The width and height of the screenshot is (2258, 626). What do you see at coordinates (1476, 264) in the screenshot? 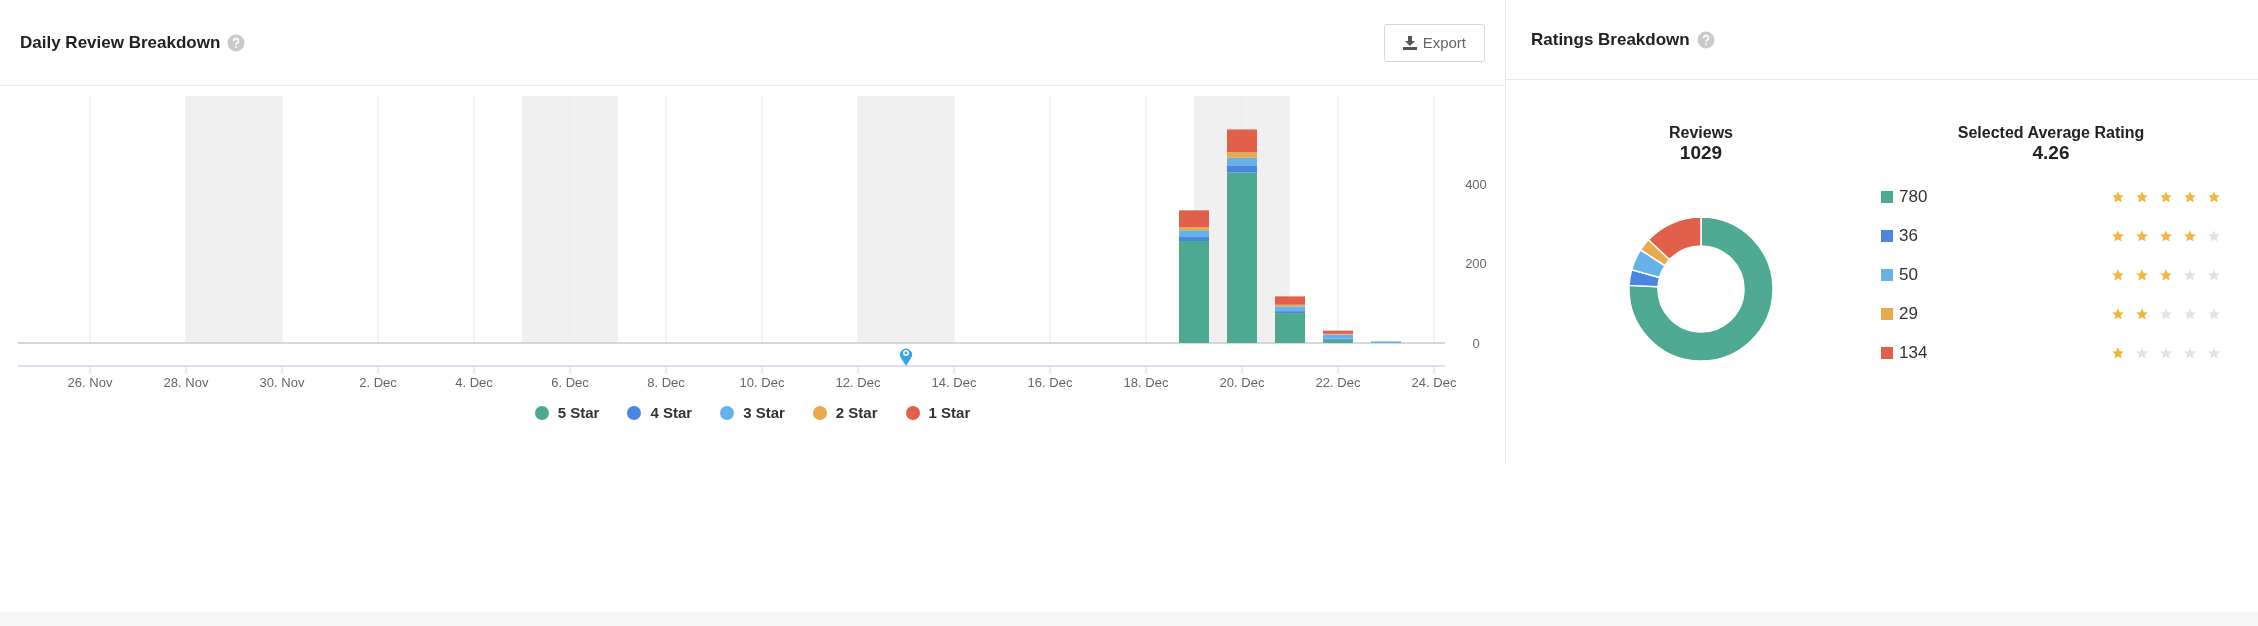
I see `axis-label: 200` at bounding box center [1476, 264].